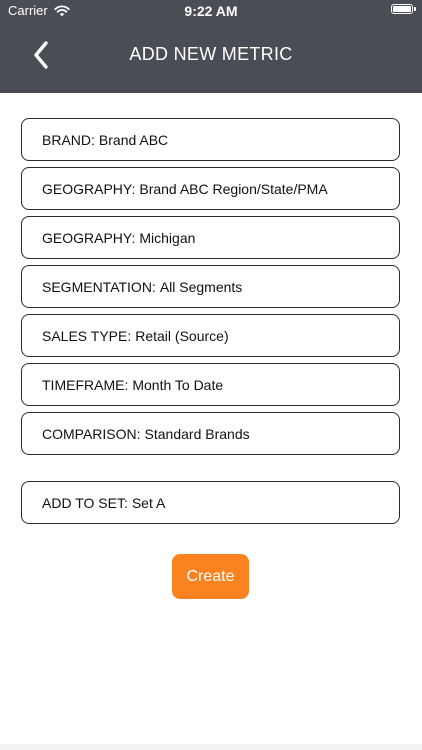  I want to click on field-value: Retail (Source), so click(182, 335).